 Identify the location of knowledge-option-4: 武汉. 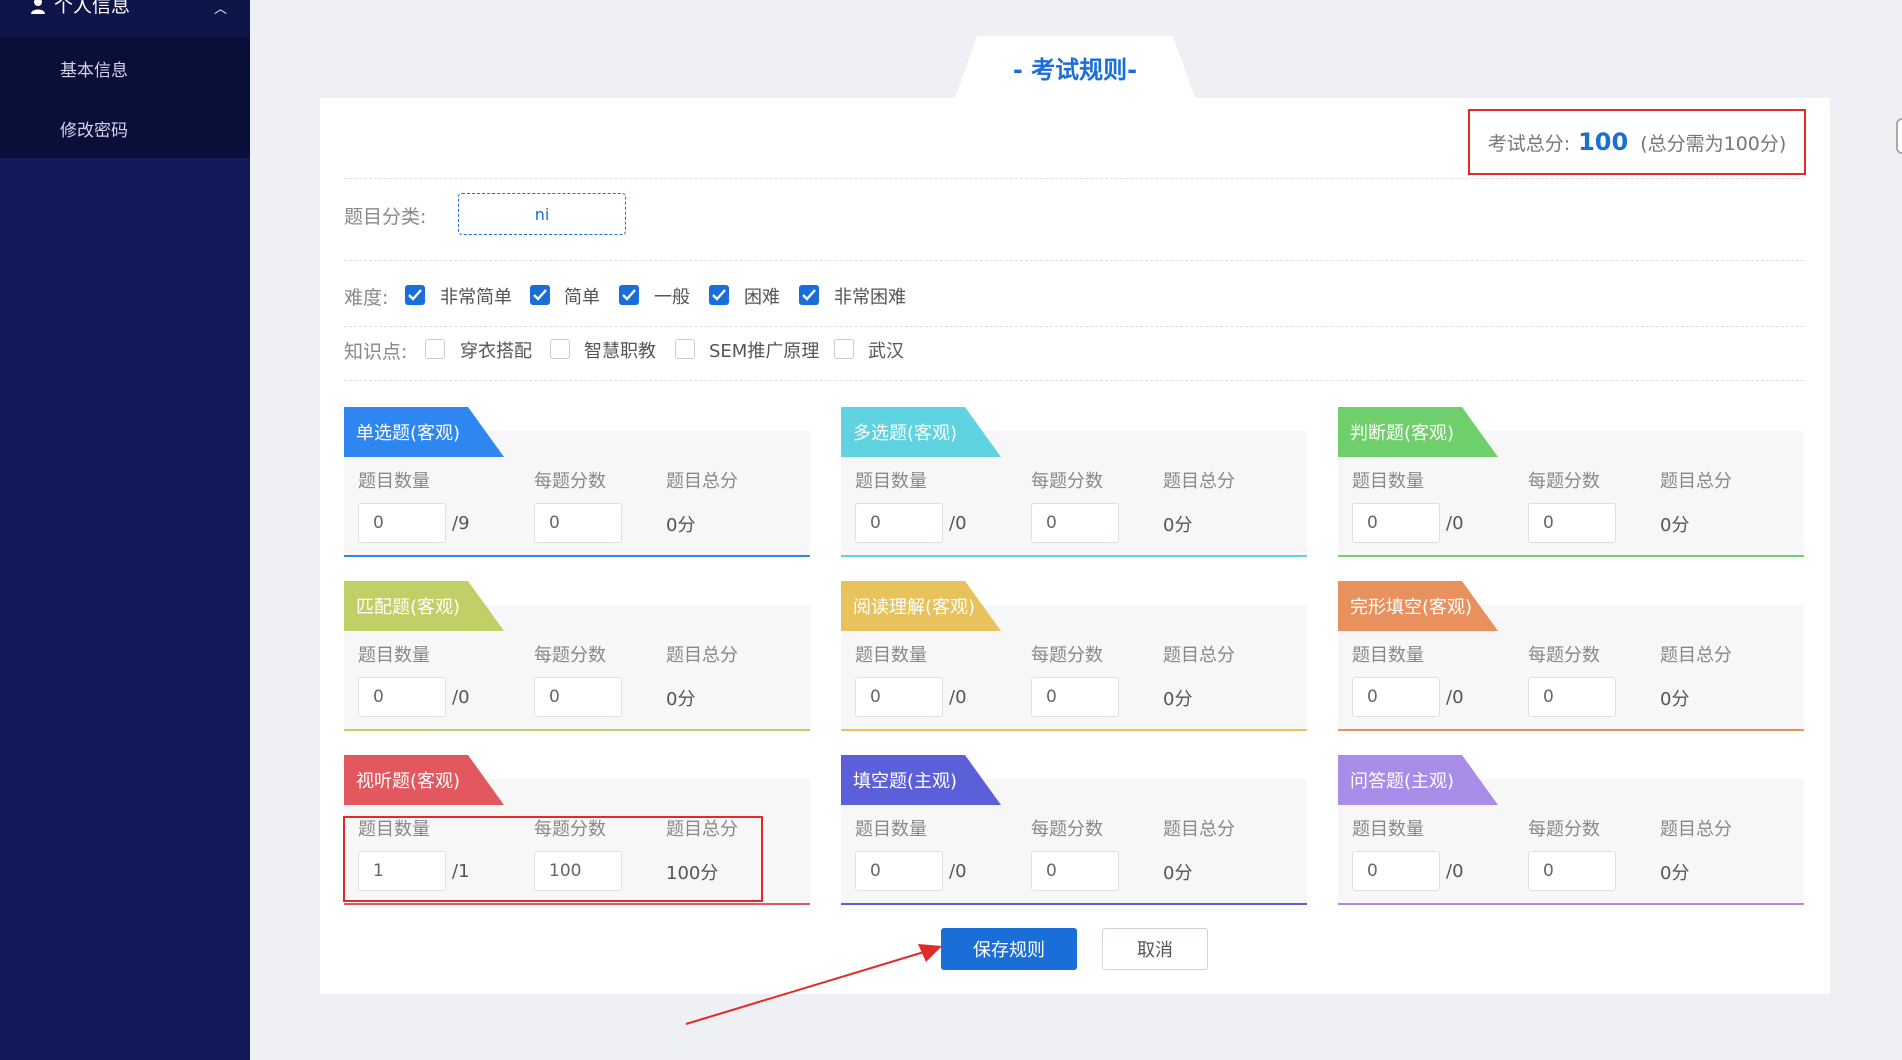
(886, 351).